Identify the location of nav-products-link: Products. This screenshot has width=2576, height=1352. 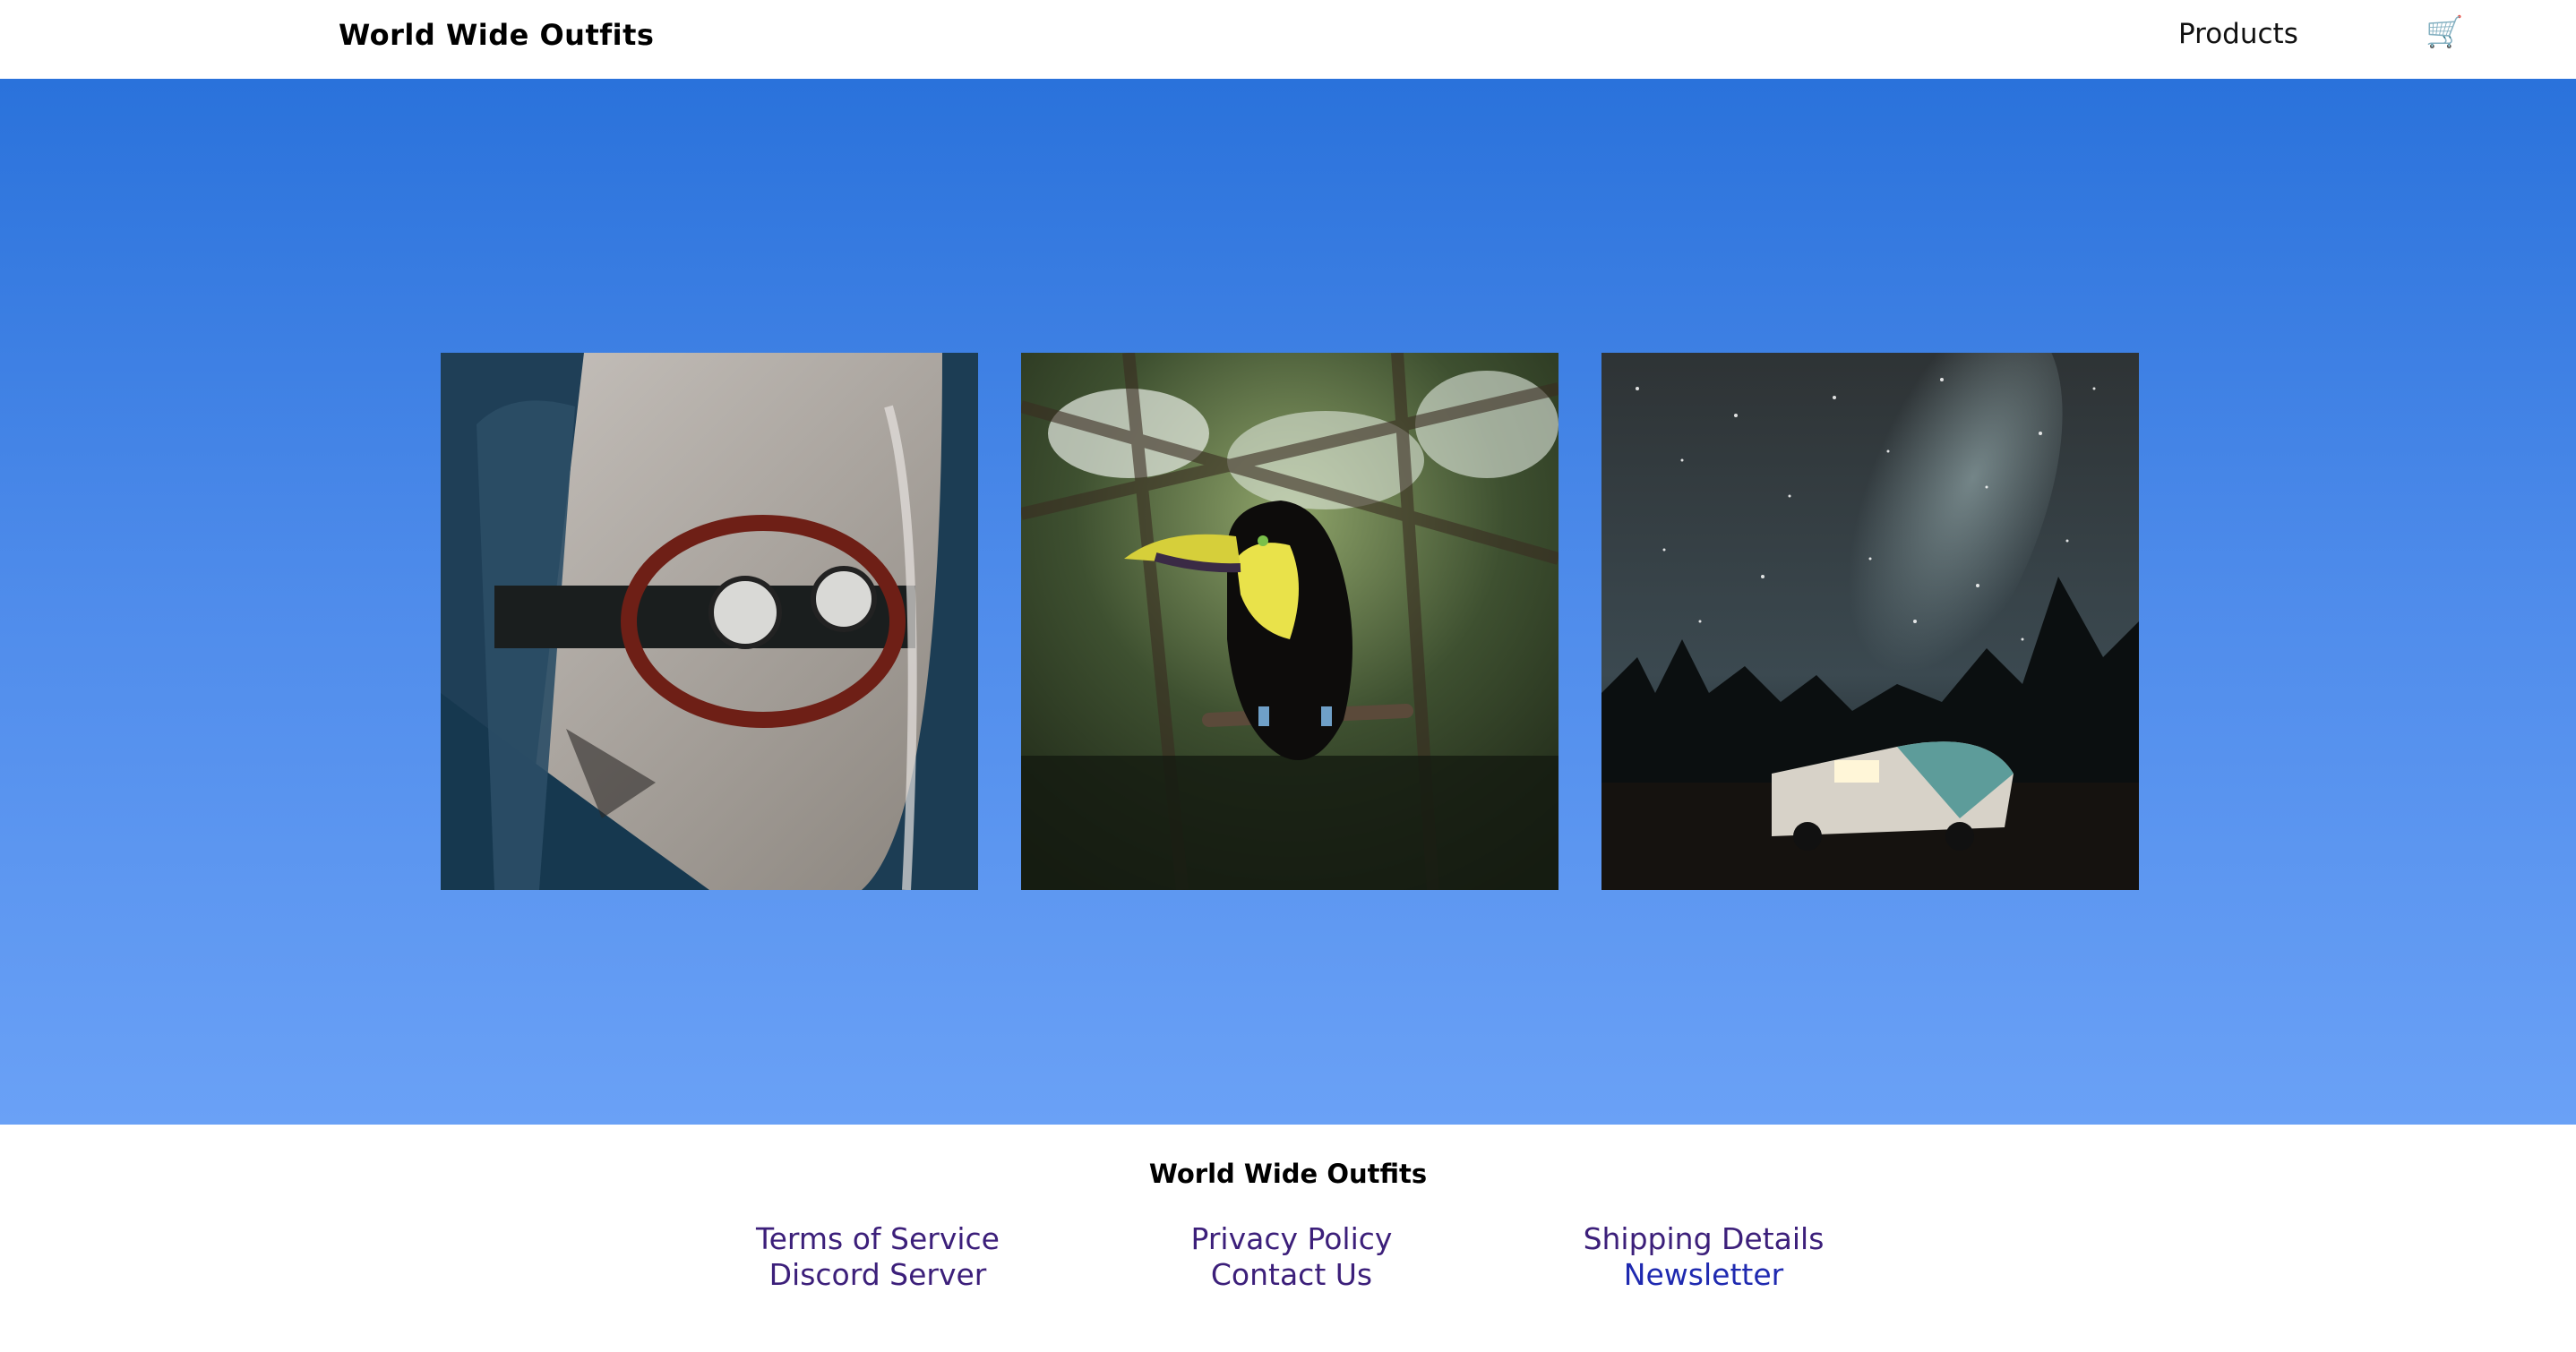
(2238, 34).